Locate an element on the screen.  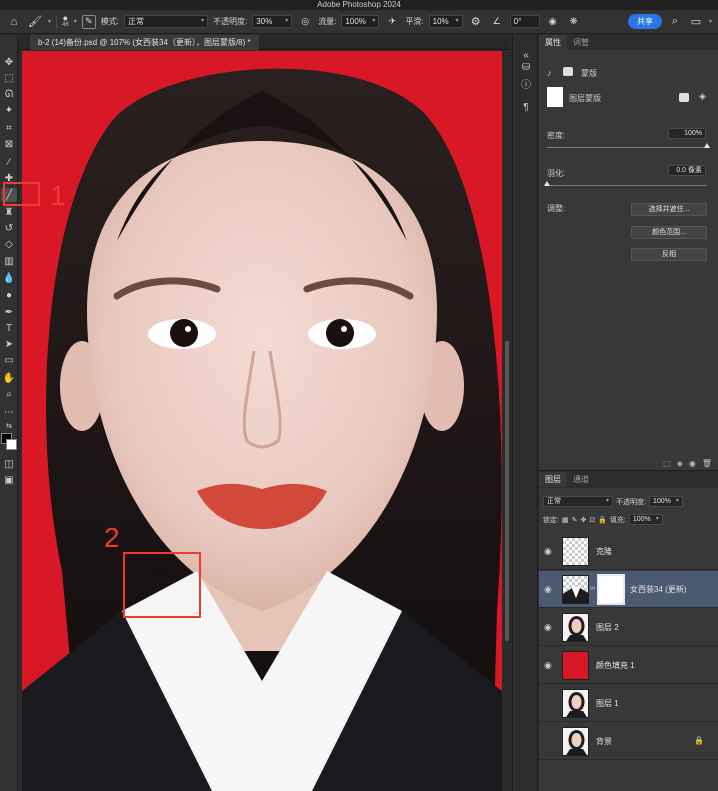
lock-all-icon: 🔒 is located at coordinates (602, 520).